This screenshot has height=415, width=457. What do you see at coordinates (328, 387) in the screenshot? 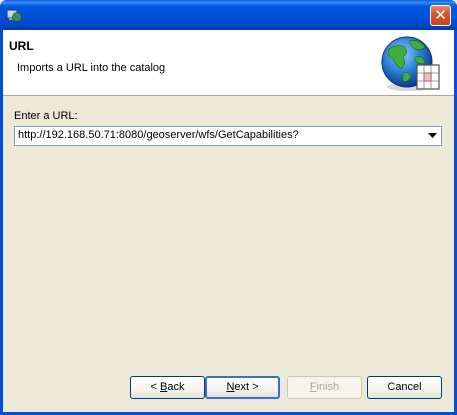
I see `finish-button-label: inish` at bounding box center [328, 387].